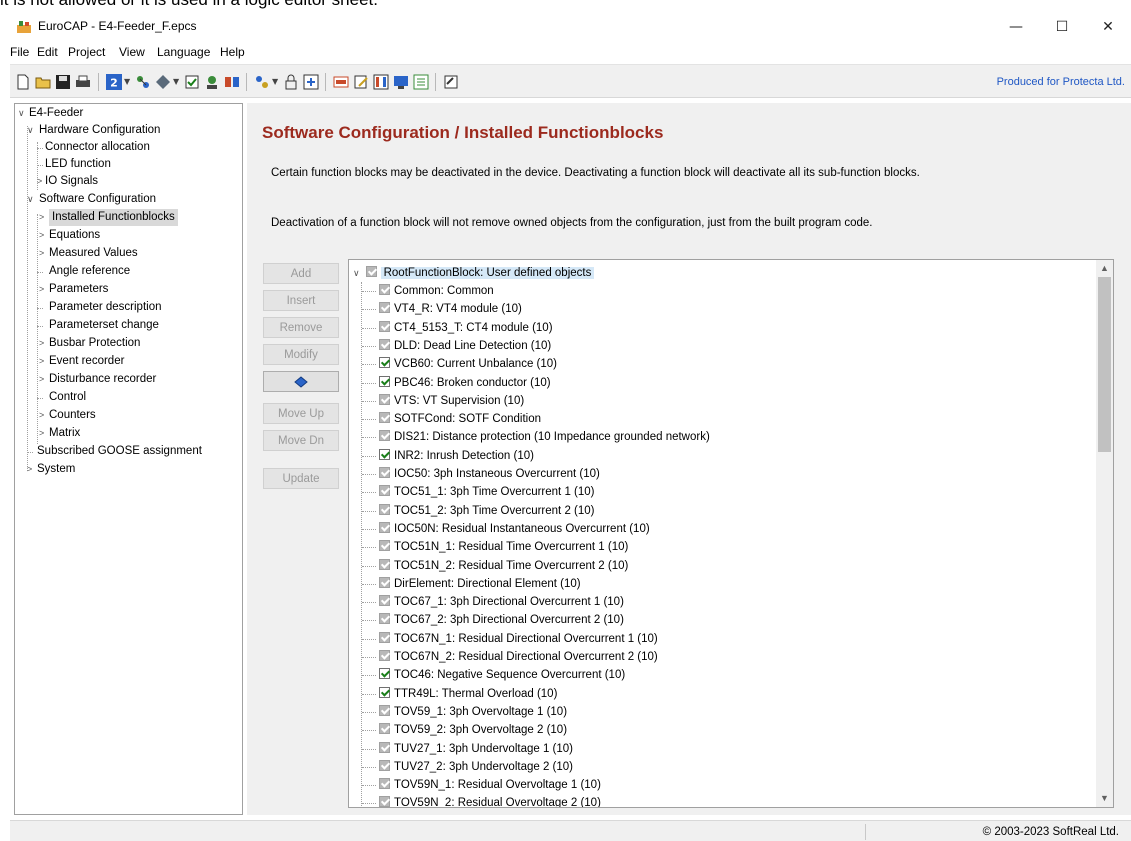  Describe the element at coordinates (67, 397) in the screenshot. I see `tree-item-control: Control` at that location.